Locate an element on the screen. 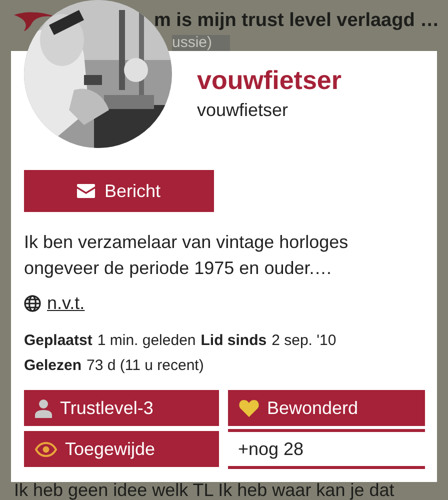 The height and width of the screenshot is (500, 448). stat-label: Lid sinds is located at coordinates (233, 341).